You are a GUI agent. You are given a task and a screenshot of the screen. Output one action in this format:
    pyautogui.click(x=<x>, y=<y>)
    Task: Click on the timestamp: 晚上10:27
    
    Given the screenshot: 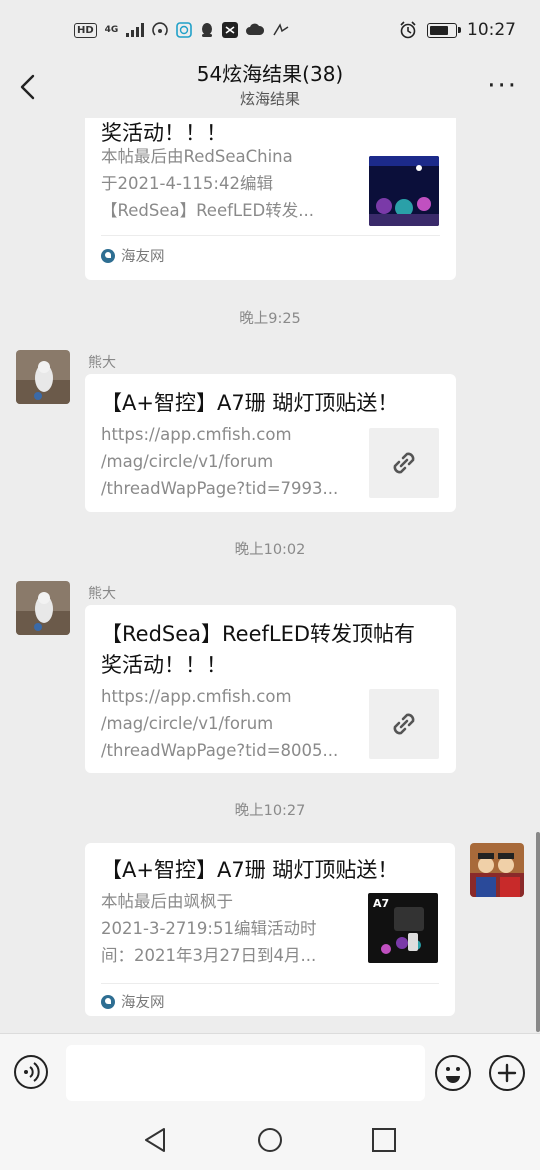 What is the action you would take?
    pyautogui.click(x=270, y=811)
    